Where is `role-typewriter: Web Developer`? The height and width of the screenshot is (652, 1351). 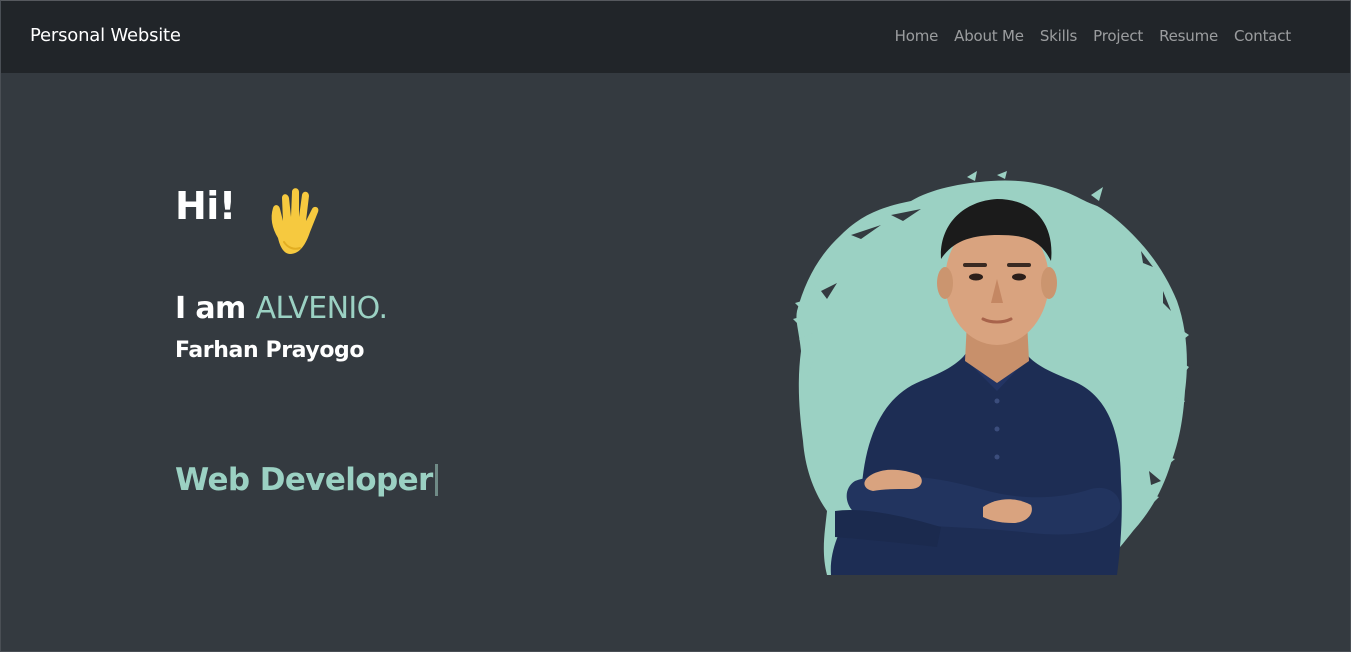
role-typewriter: Web Developer is located at coordinates (306, 480).